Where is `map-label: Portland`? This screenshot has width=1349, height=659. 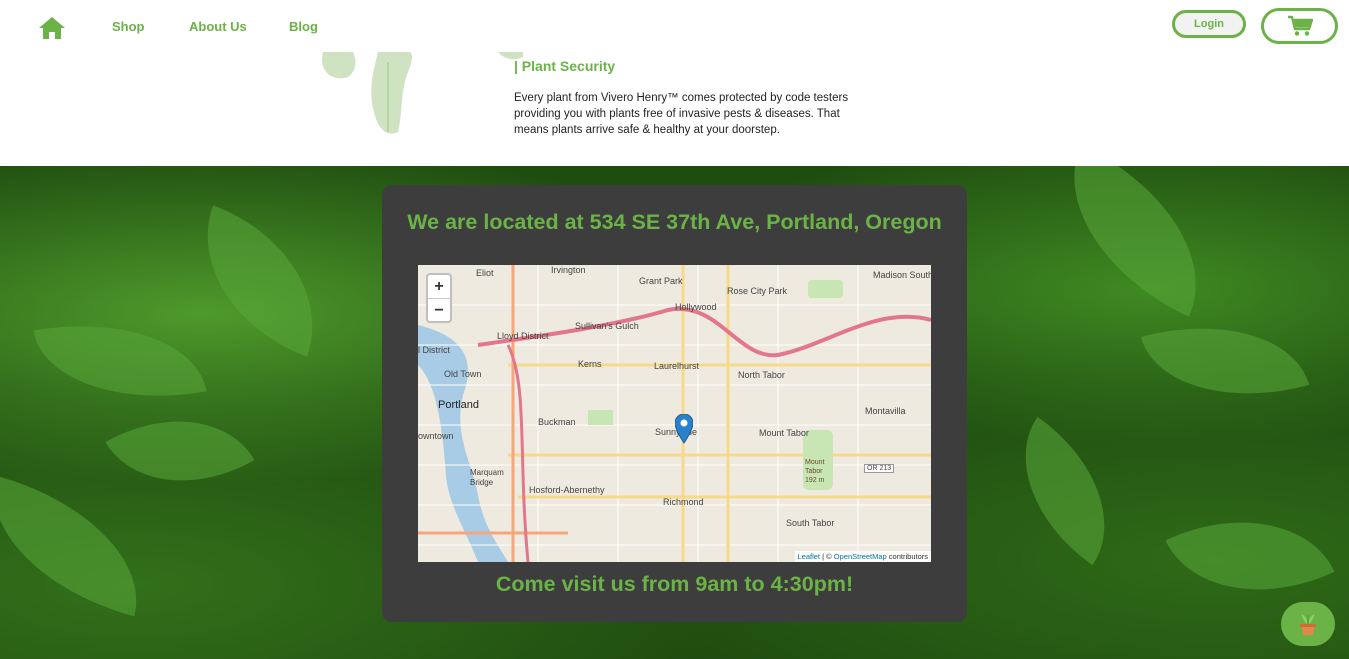 map-label: Portland is located at coordinates (458, 405).